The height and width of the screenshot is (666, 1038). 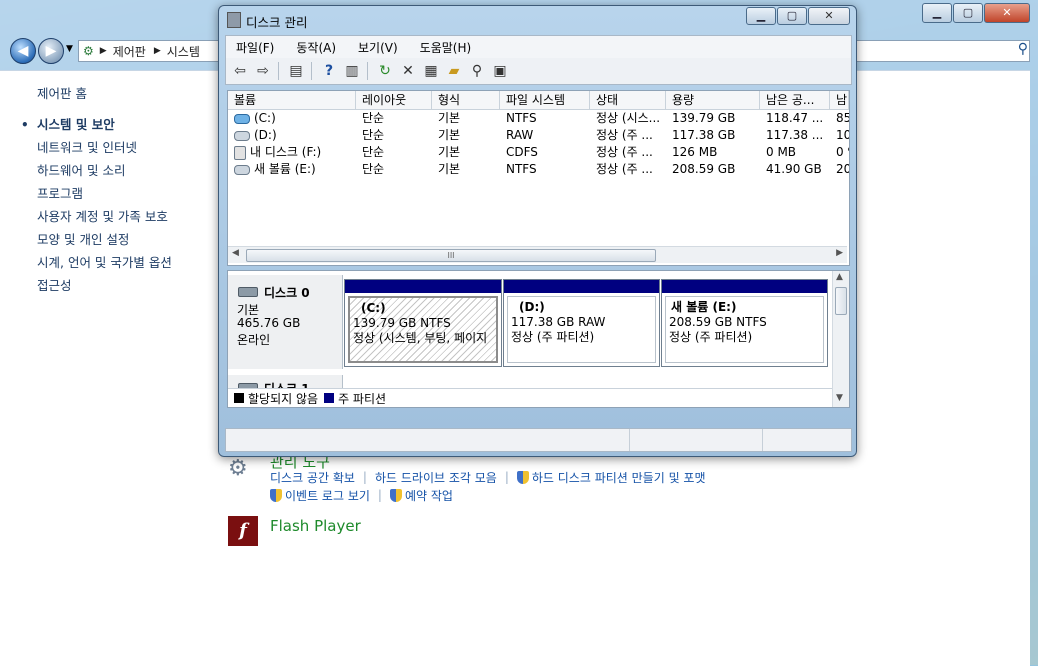 I want to click on table-cell-pct: 20, so click(x=839, y=169).